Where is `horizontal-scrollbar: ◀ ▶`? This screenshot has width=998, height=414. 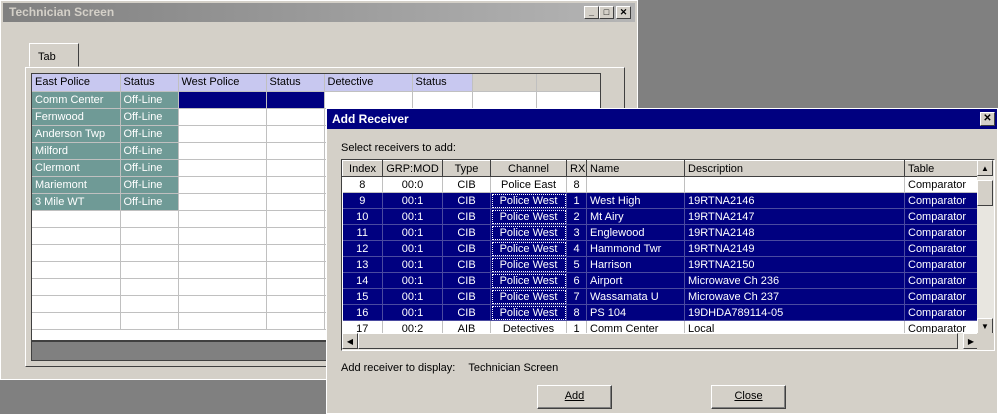
horizontal-scrollbar: ◀ ▶ is located at coordinates (660, 341).